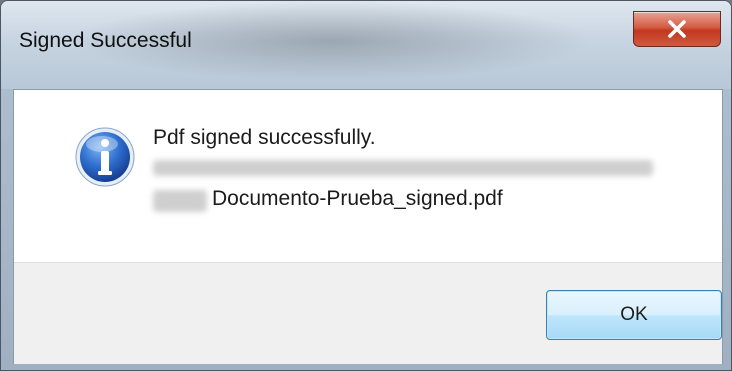 The height and width of the screenshot is (371, 732). Describe the element at coordinates (105, 40) in the screenshot. I see `dialog-title: Signed Successful` at that location.